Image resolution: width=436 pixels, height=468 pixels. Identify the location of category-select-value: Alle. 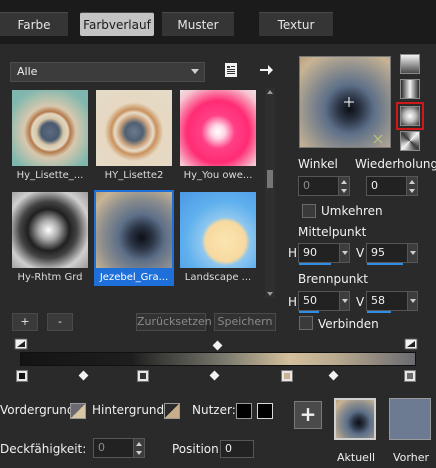
(27, 71).